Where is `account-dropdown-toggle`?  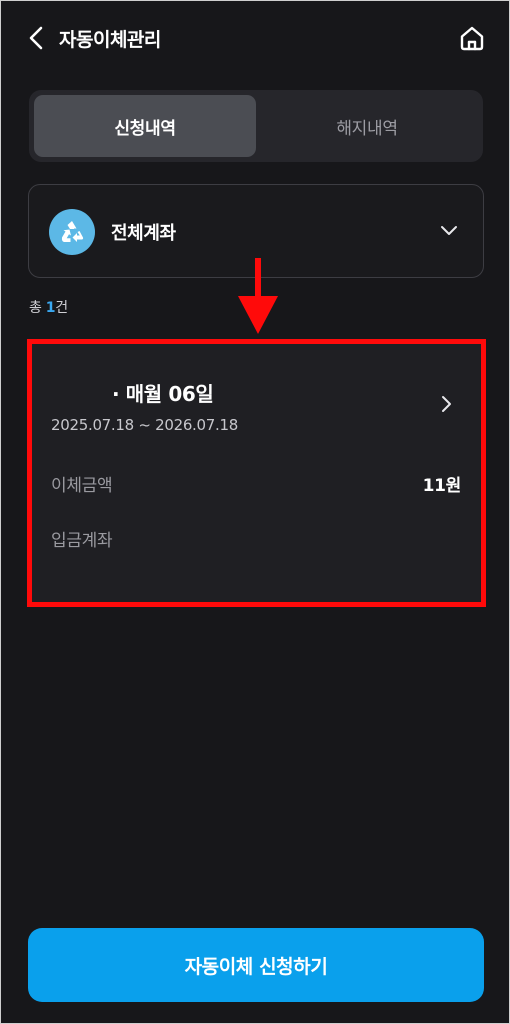 account-dropdown-toggle is located at coordinates (449, 231).